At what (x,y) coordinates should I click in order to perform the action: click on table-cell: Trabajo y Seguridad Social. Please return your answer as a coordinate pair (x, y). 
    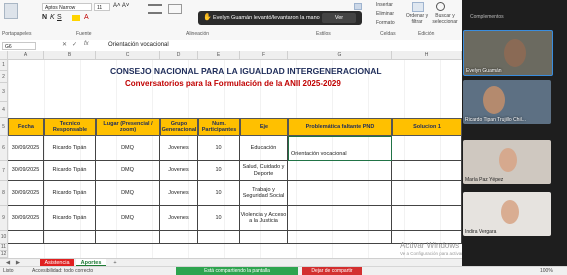
    Looking at the image, I should click on (264, 193).